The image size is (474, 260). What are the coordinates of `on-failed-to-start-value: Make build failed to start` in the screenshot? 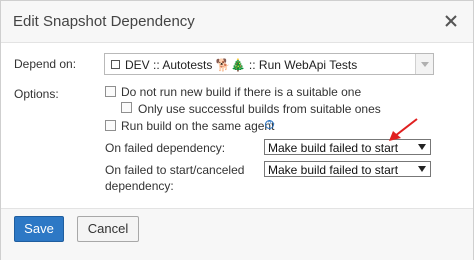 It's located at (333, 170).